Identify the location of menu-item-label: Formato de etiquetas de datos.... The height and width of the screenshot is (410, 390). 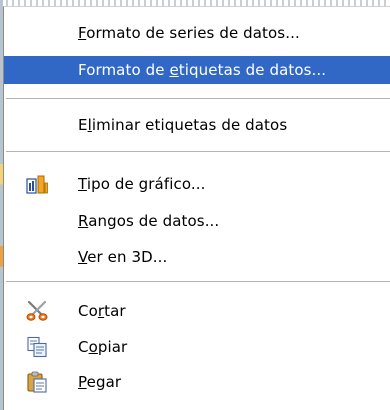
(202, 70).